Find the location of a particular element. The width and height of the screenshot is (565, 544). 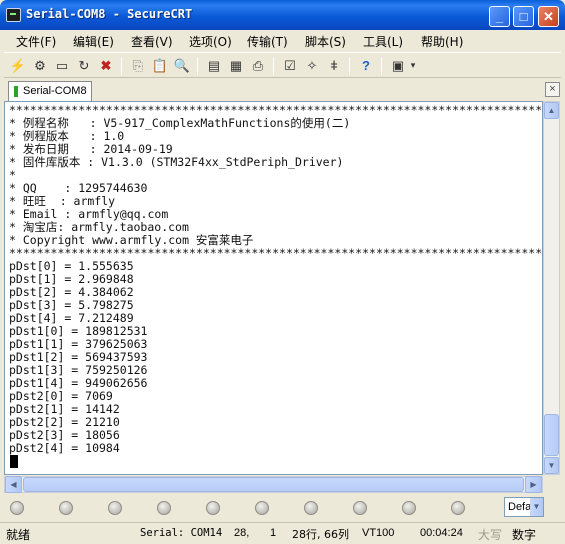

terminal-app-icon is located at coordinates (13, 15).